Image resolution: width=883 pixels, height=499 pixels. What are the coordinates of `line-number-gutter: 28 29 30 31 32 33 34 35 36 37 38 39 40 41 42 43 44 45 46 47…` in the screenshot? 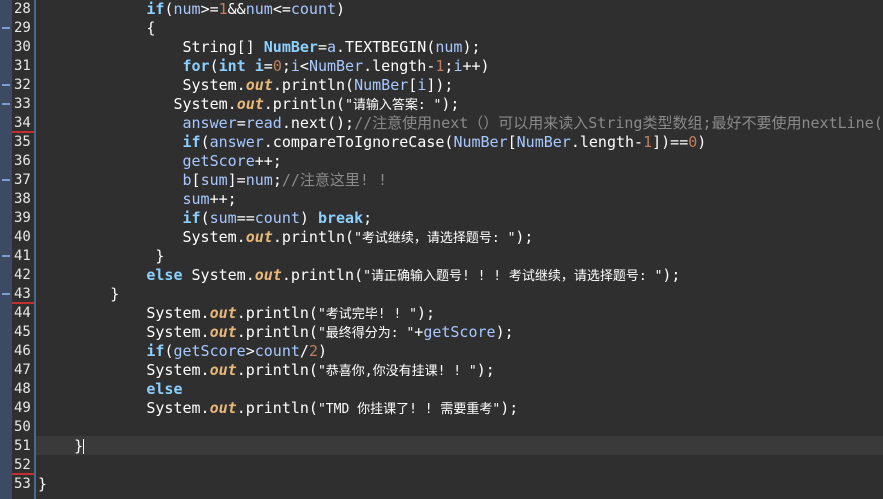 It's located at (23, 249).